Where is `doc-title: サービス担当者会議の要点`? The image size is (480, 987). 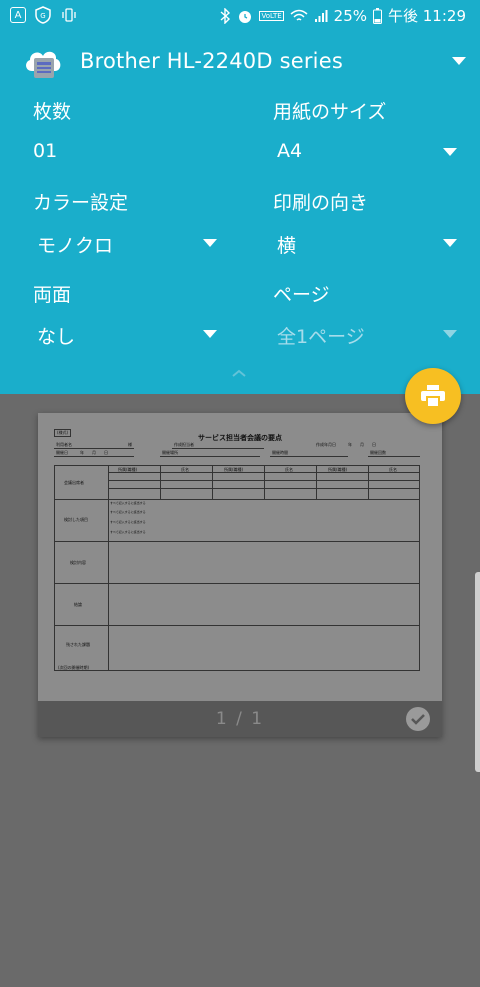 doc-title: サービス担当者会議の要点 is located at coordinates (240, 438).